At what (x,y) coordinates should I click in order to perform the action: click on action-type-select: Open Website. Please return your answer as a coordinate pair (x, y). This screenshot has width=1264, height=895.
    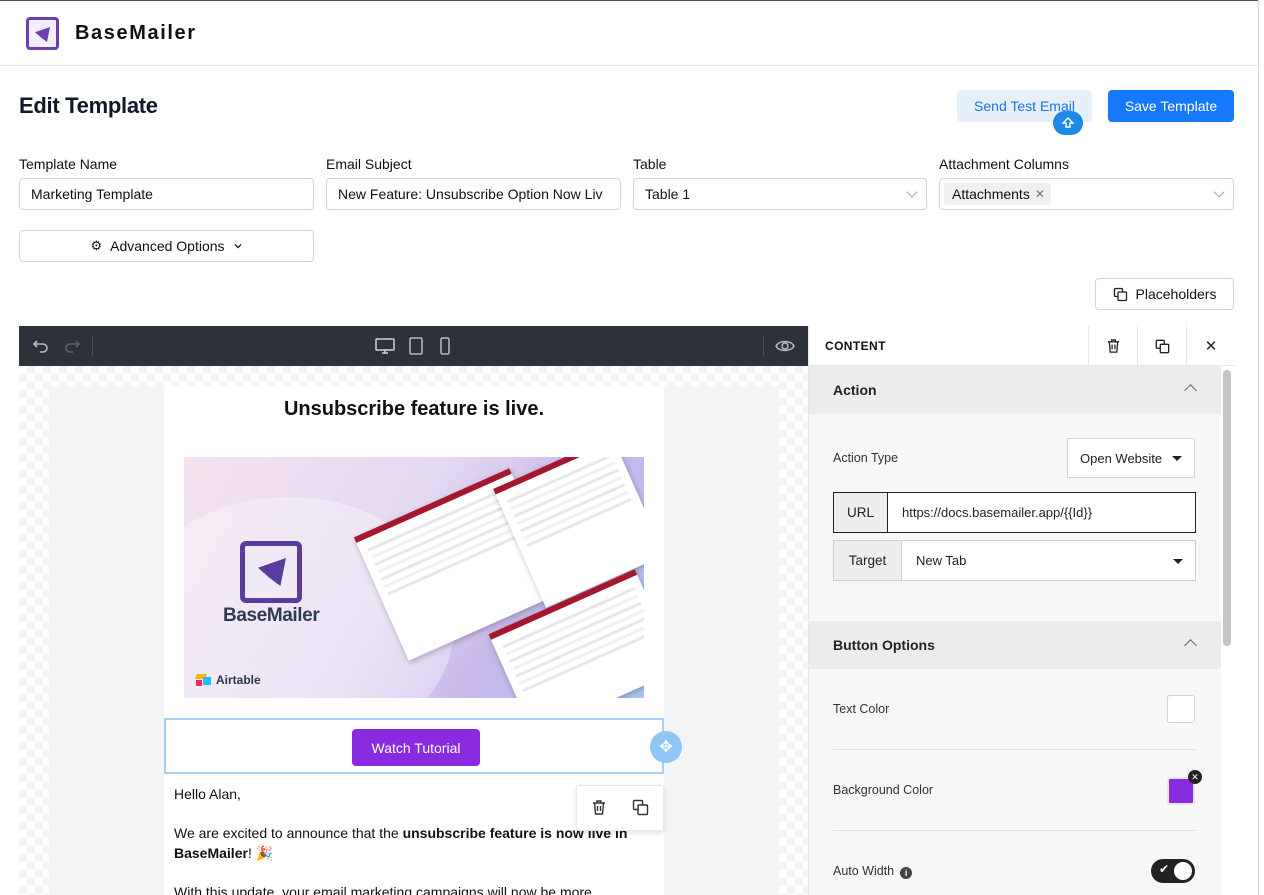
    Looking at the image, I should click on (1131, 458).